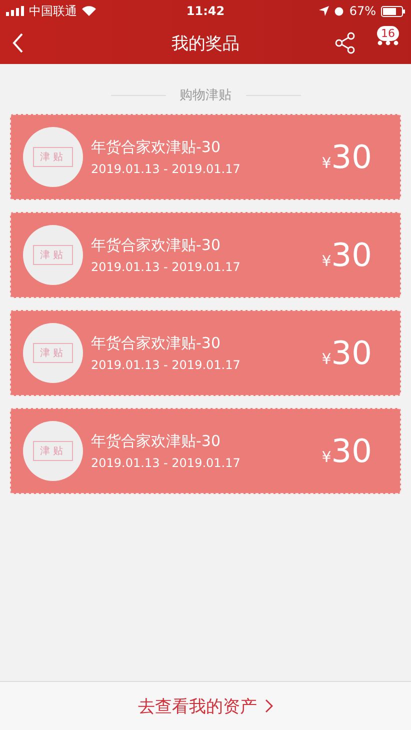 This screenshot has width=411, height=730. Describe the element at coordinates (206, 95) in the screenshot. I see `section-title: 购物津贴` at that location.